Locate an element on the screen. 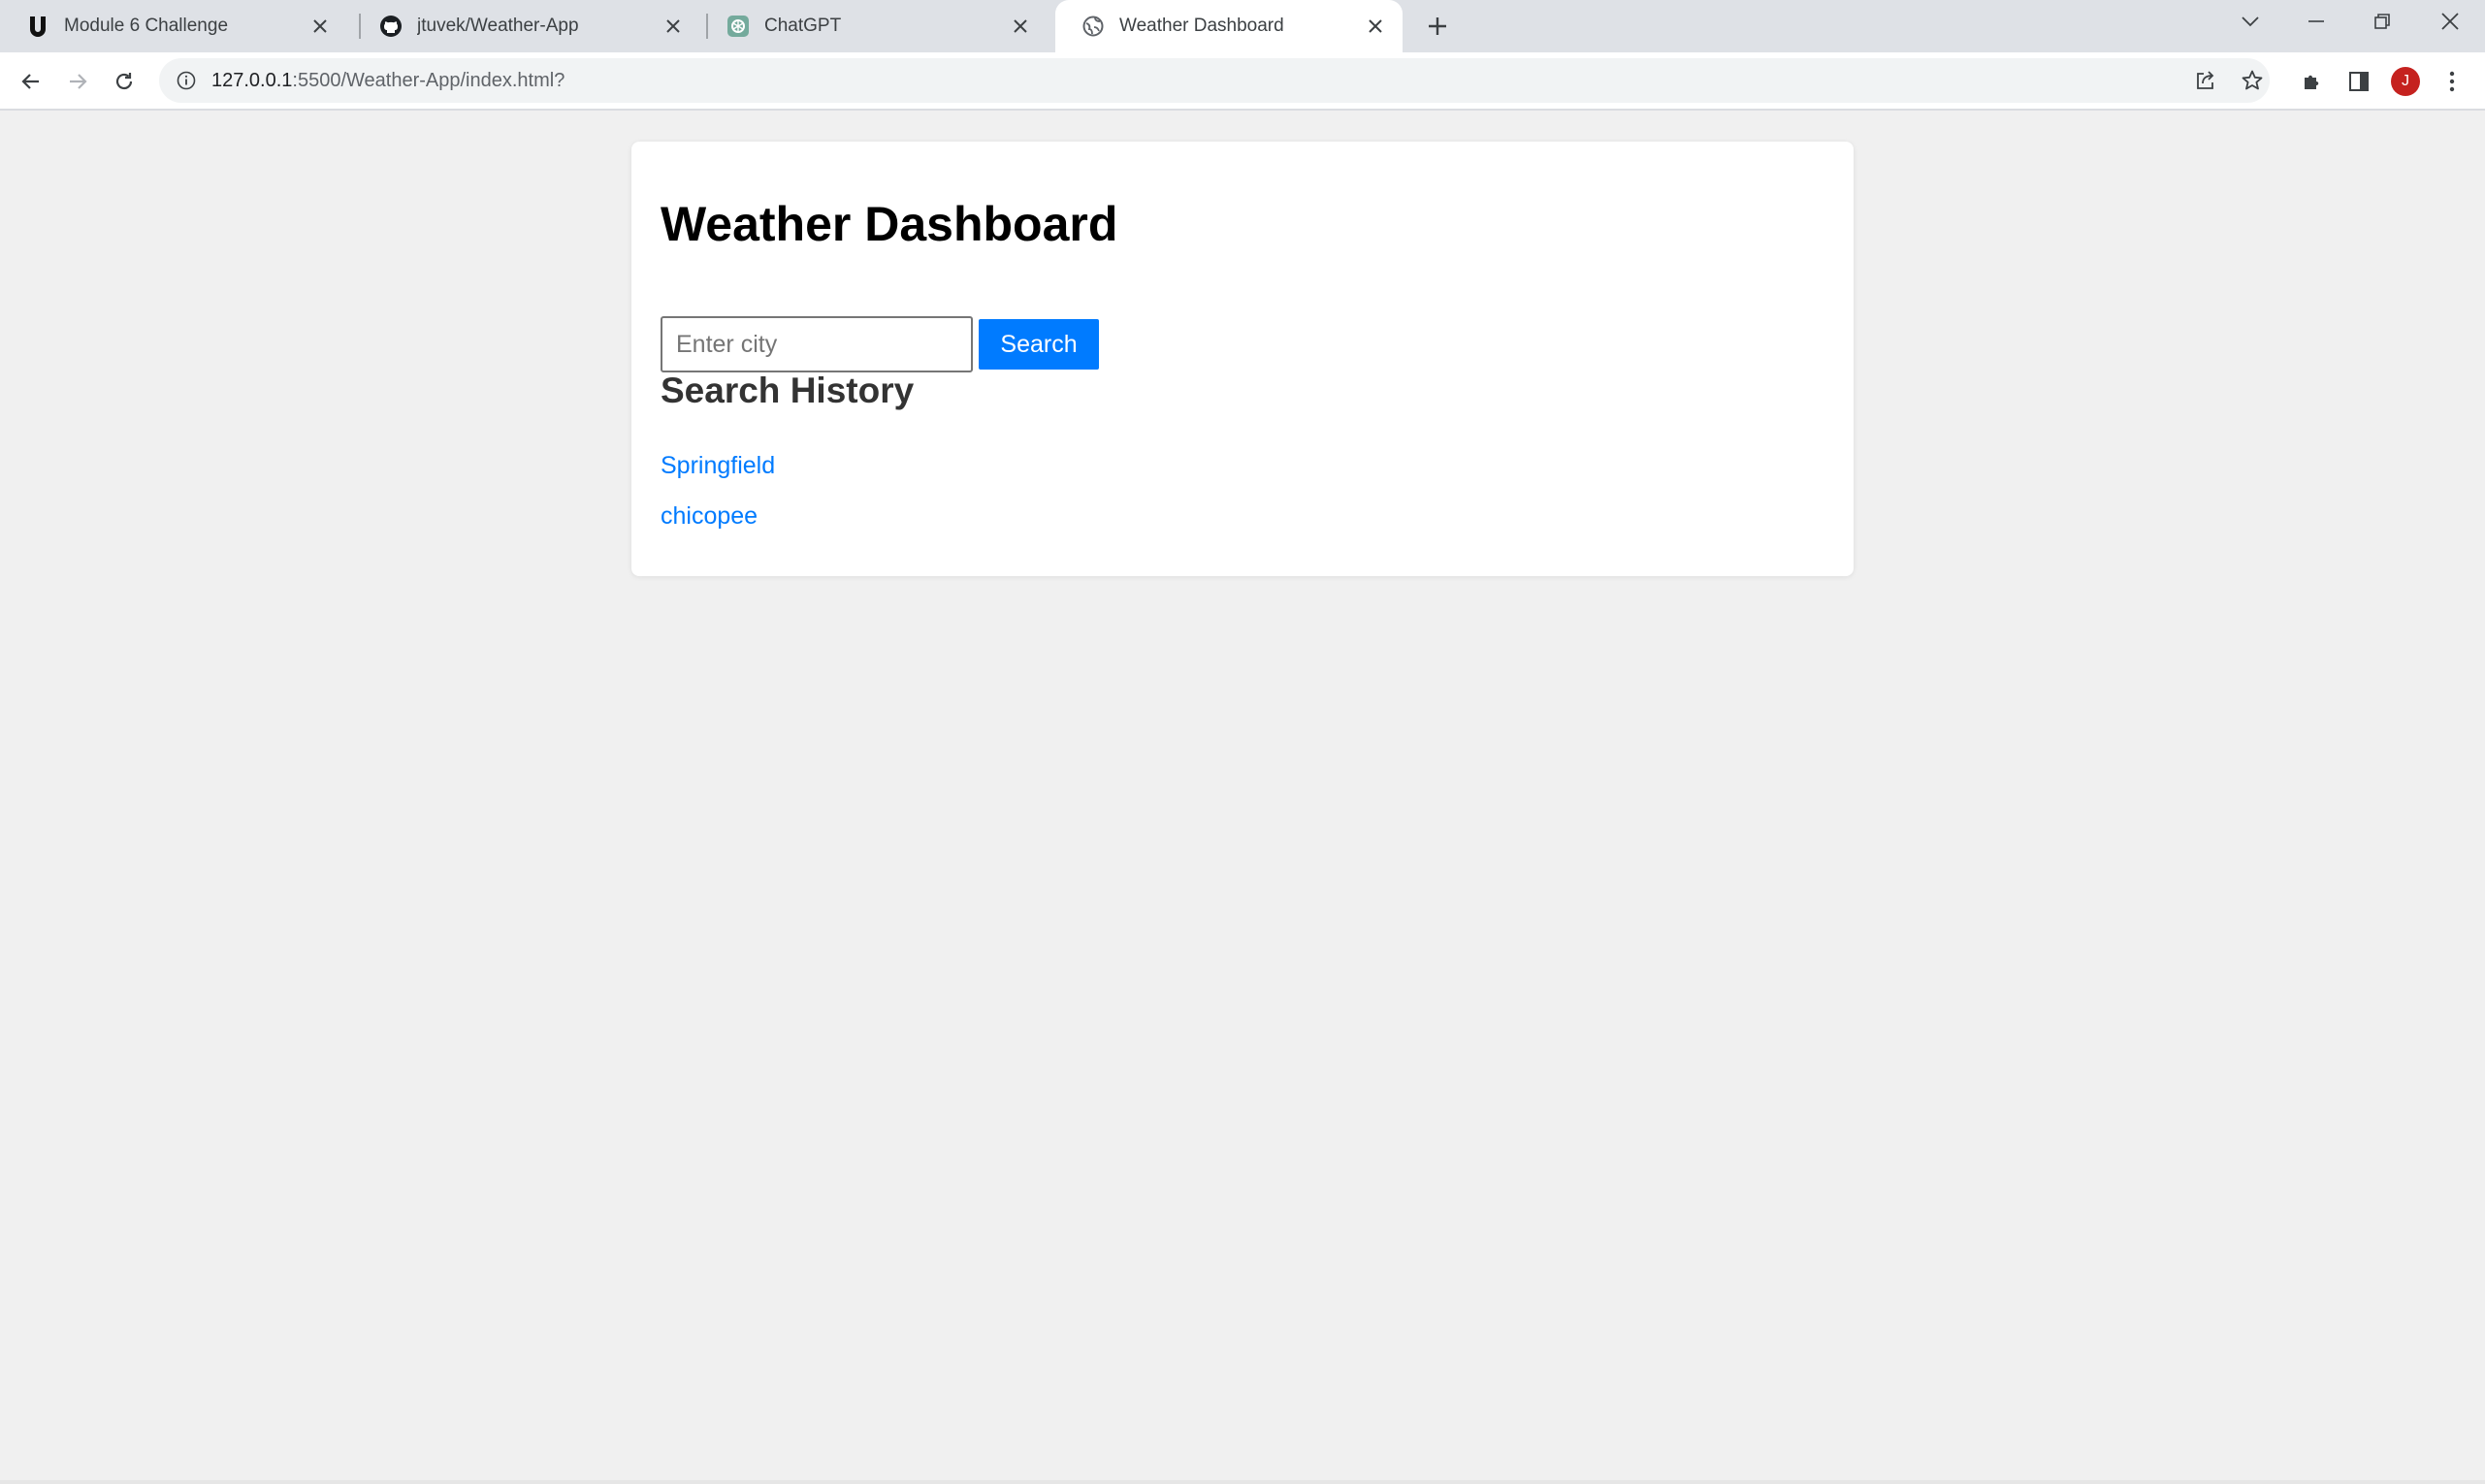 The width and height of the screenshot is (2485, 1484). tab-title: ChatGPT is located at coordinates (803, 26).